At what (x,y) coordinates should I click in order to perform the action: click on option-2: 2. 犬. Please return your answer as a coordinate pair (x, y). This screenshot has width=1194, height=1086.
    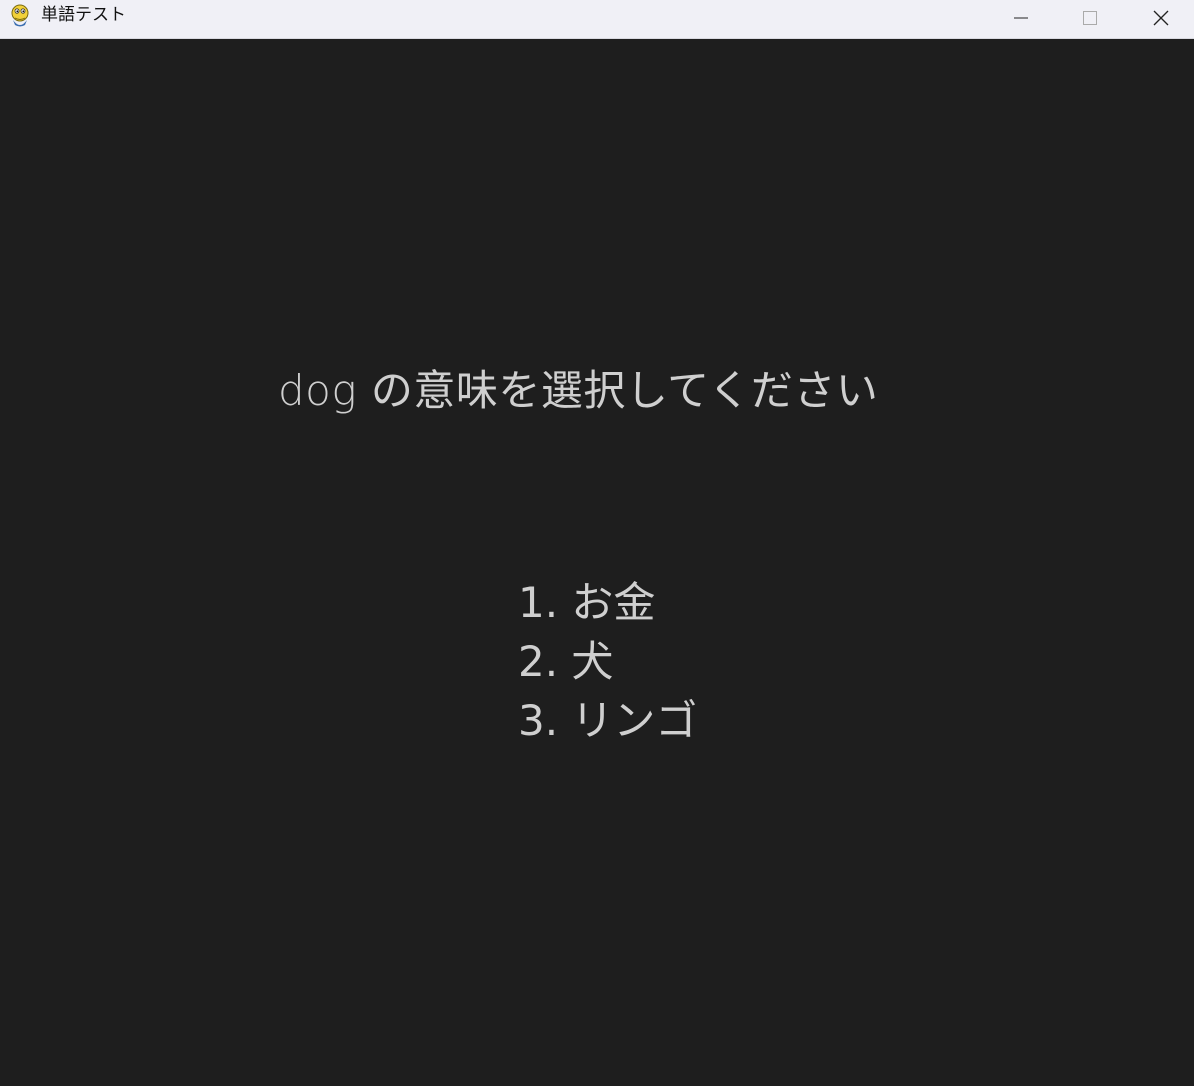
    Looking at the image, I should click on (607, 661).